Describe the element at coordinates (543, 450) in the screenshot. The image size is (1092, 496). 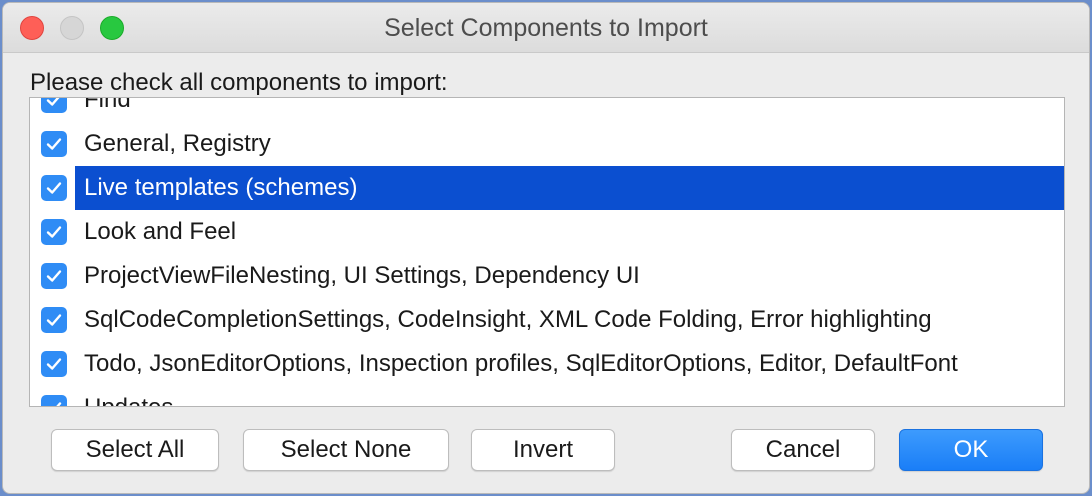
I see `invert-button: Invert` at that location.